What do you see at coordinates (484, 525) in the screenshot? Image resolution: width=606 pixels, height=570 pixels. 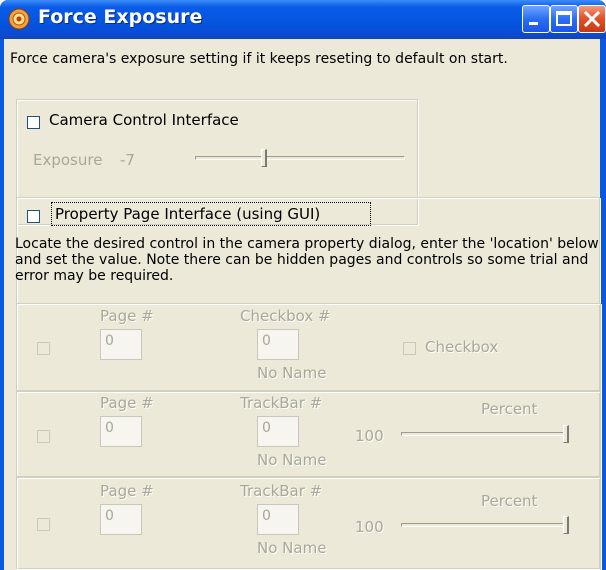 I see `row-3-percent-slider-track` at bounding box center [484, 525].